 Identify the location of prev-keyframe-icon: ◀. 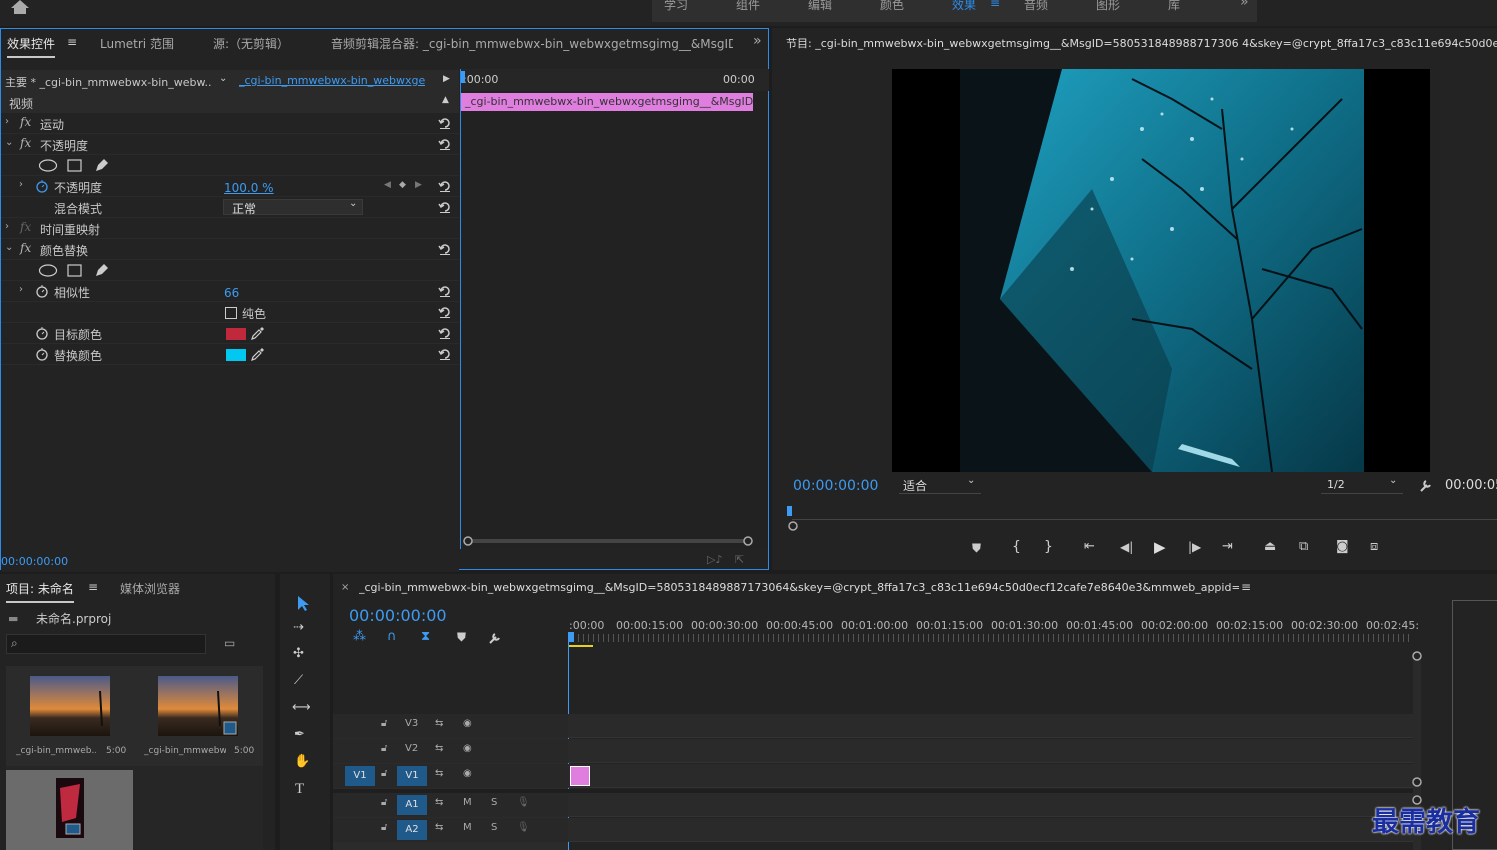
(387, 185).